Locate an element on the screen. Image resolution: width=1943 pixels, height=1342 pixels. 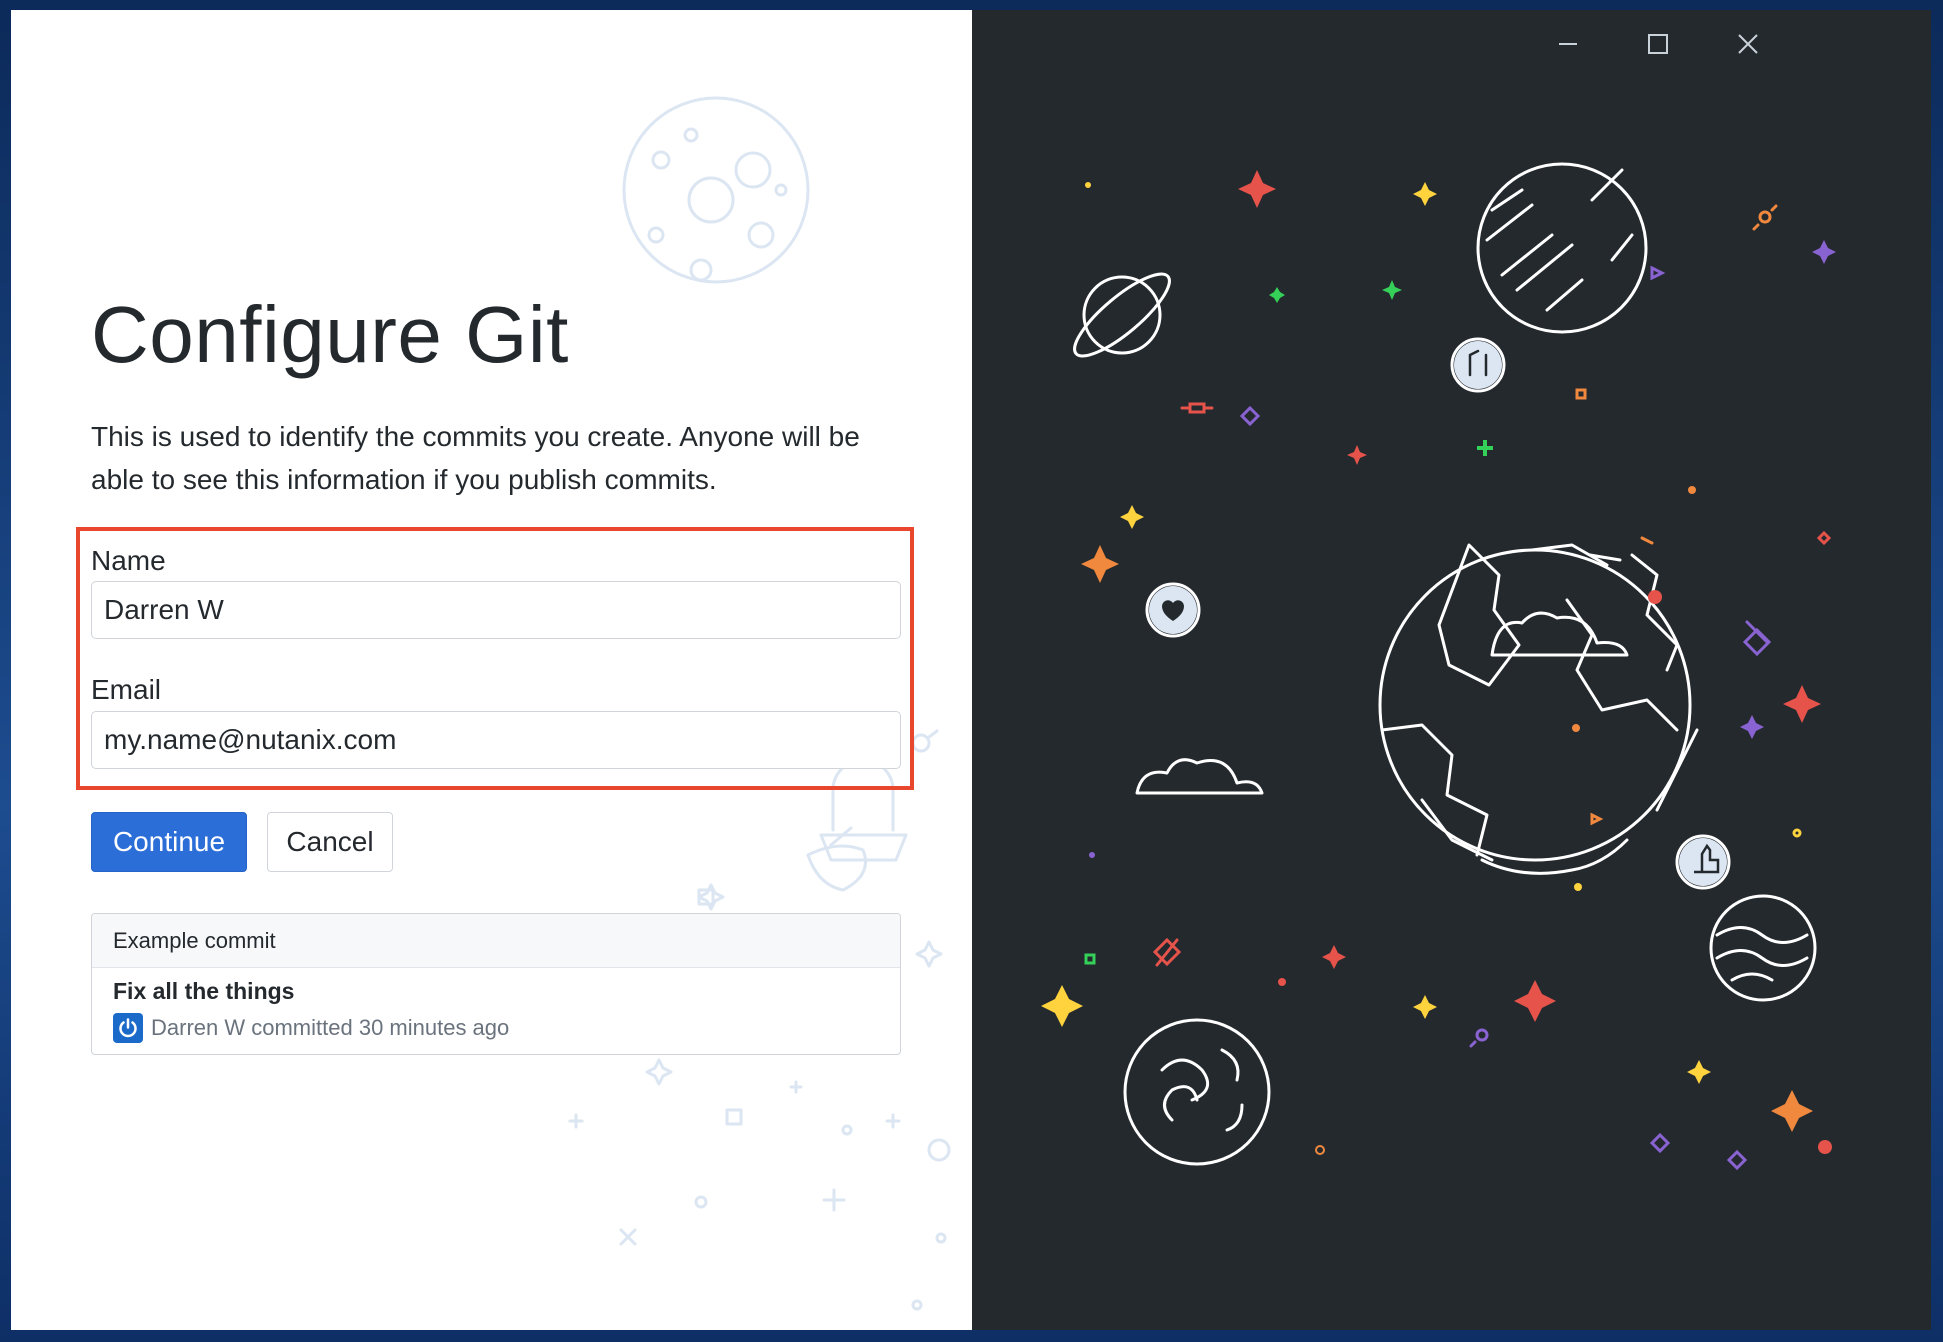
power-icon is located at coordinates (128, 1028).